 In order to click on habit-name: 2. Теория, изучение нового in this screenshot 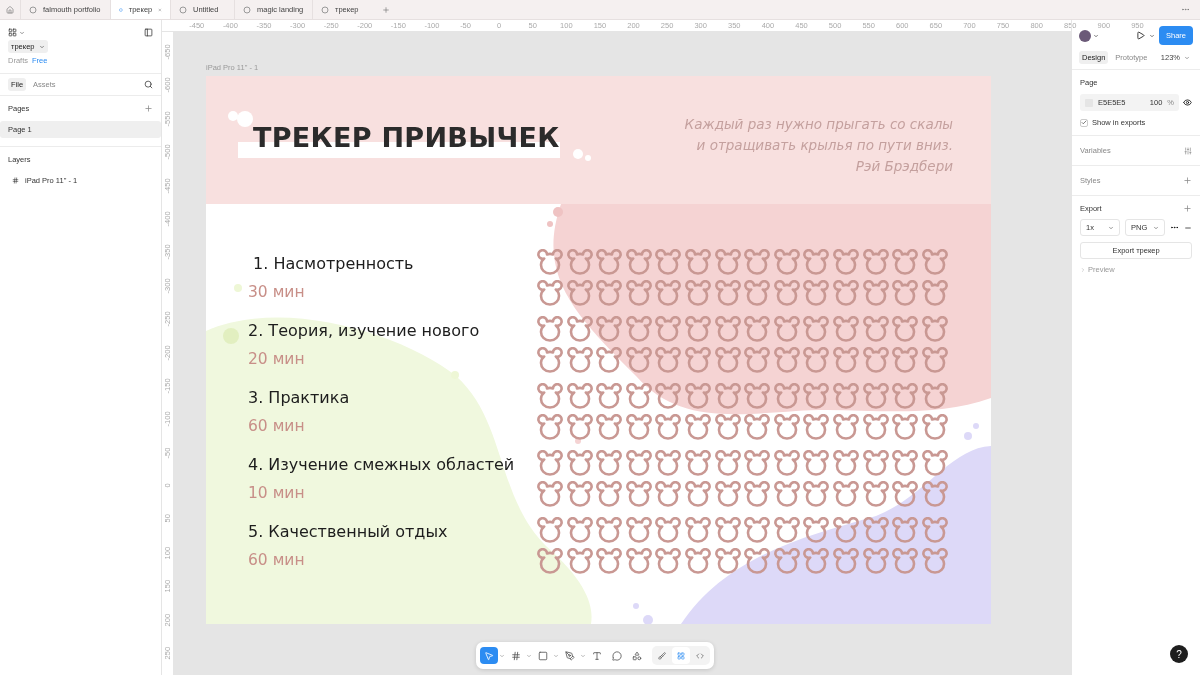, I will do `click(364, 331)`.